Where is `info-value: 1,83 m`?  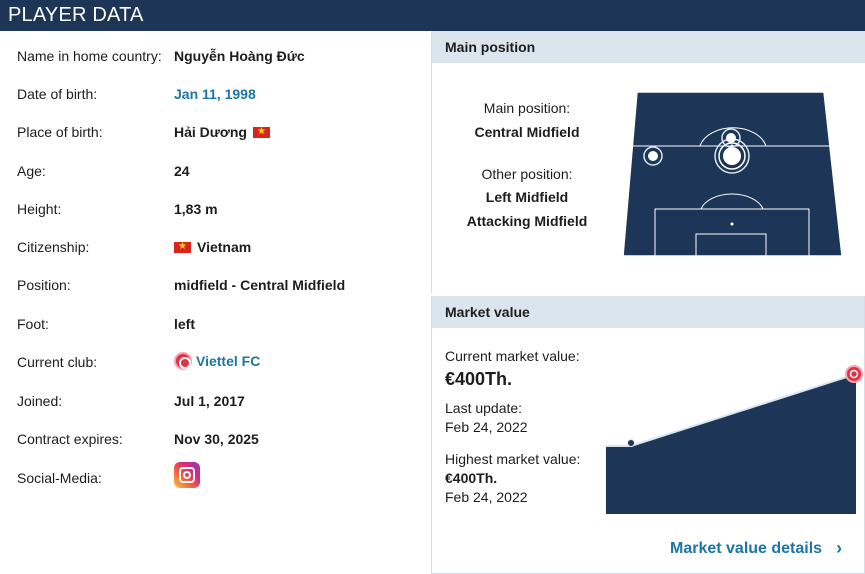
info-value: 1,83 m is located at coordinates (196, 209).